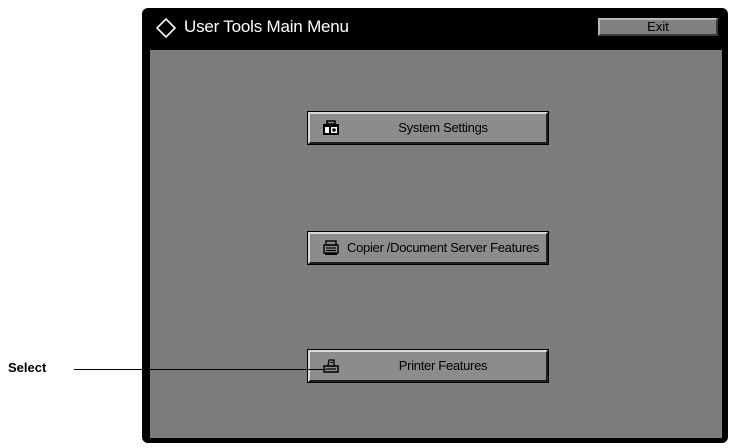  I want to click on printer-features-label: Printer Features, so click(443, 365).